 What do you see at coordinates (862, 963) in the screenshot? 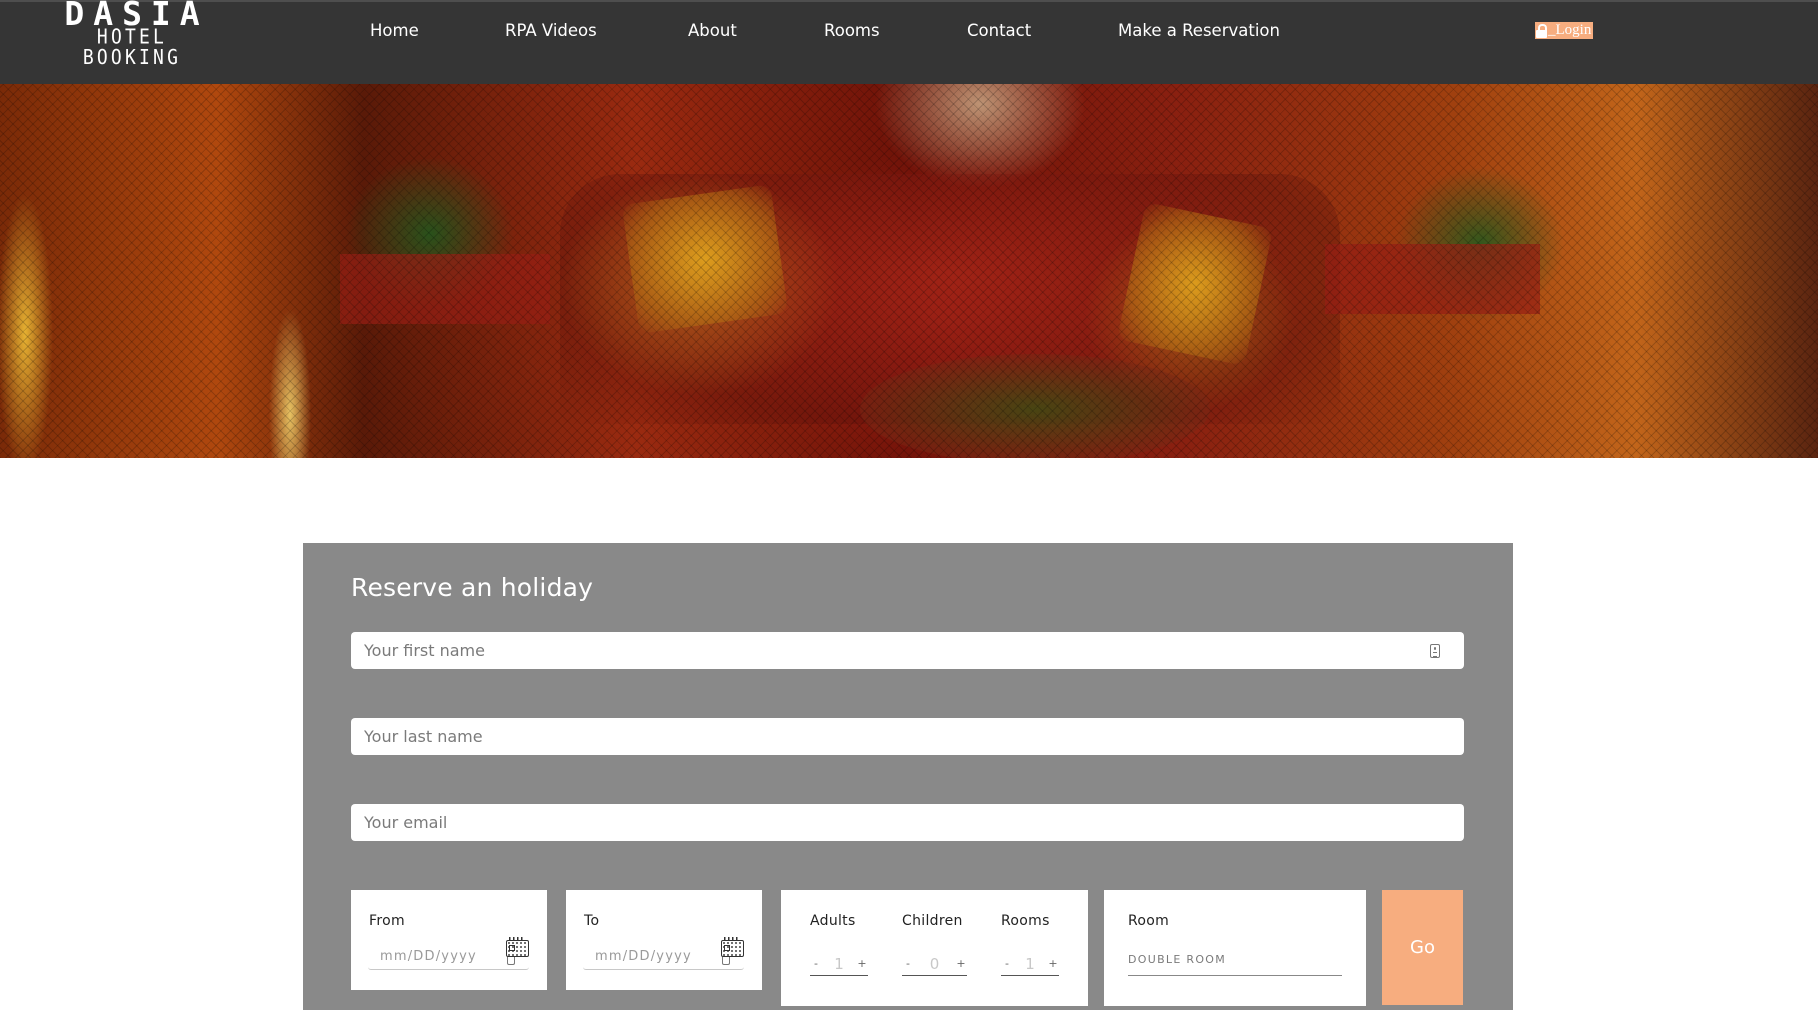
I see `adults-increment-button: +` at bounding box center [862, 963].